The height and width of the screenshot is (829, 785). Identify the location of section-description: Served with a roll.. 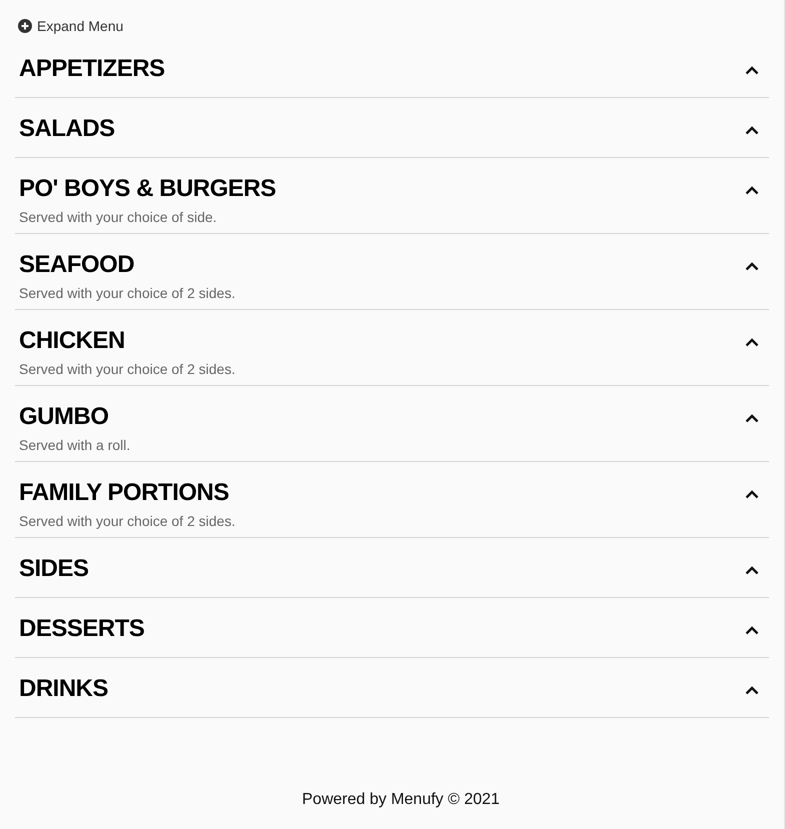
(74, 445).